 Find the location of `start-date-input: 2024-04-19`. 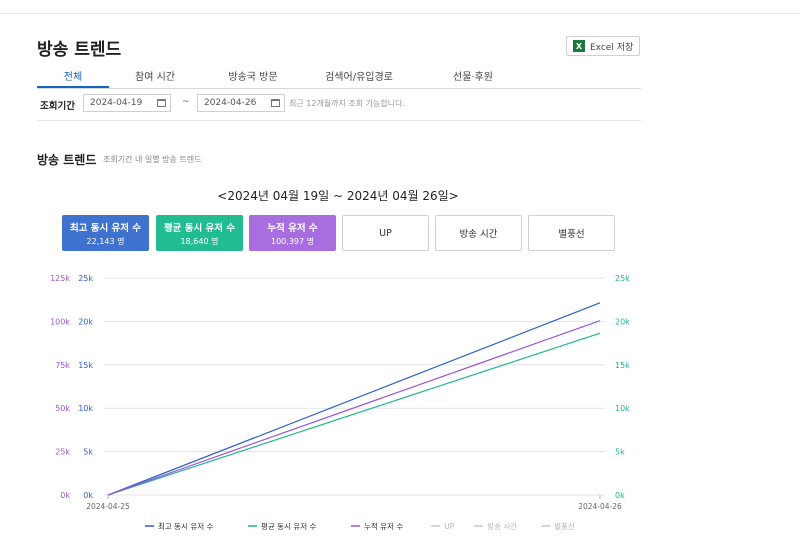

start-date-input: 2024-04-19 is located at coordinates (127, 103).